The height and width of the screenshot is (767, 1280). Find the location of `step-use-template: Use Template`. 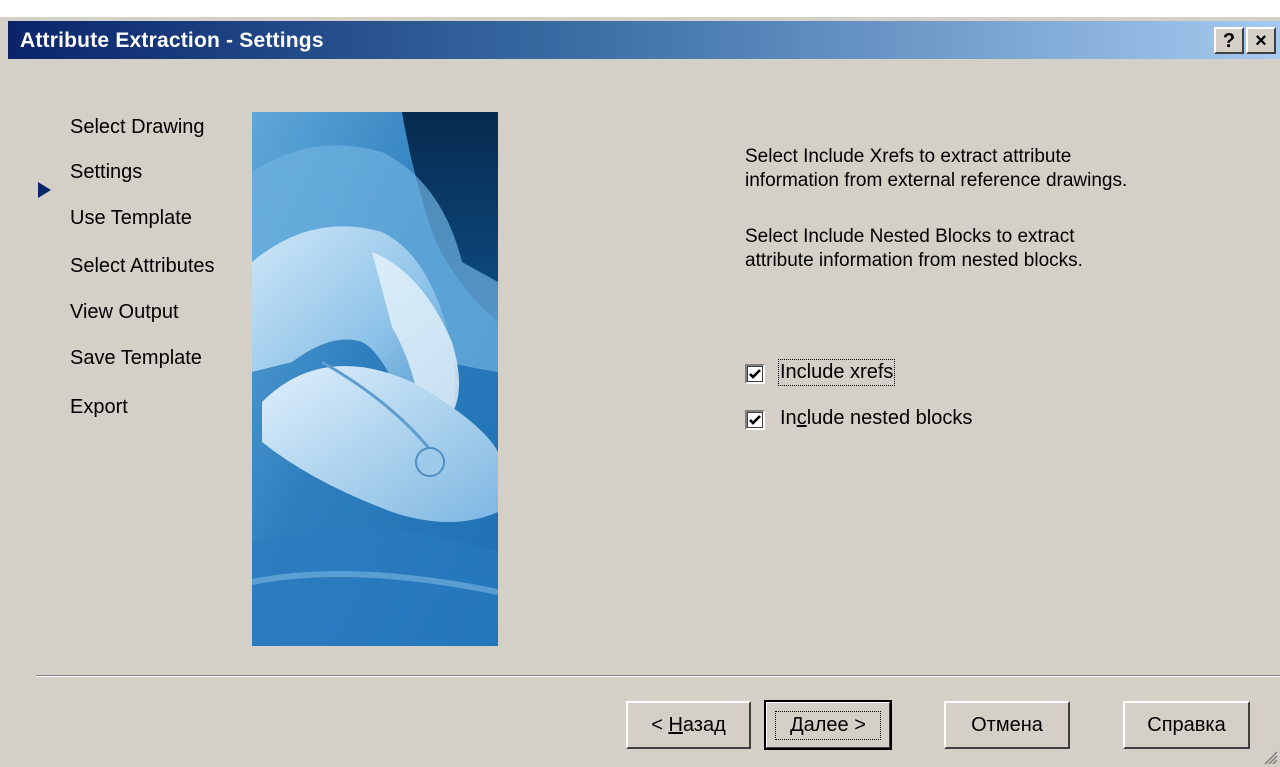

step-use-template: Use Template is located at coordinates (131, 218).